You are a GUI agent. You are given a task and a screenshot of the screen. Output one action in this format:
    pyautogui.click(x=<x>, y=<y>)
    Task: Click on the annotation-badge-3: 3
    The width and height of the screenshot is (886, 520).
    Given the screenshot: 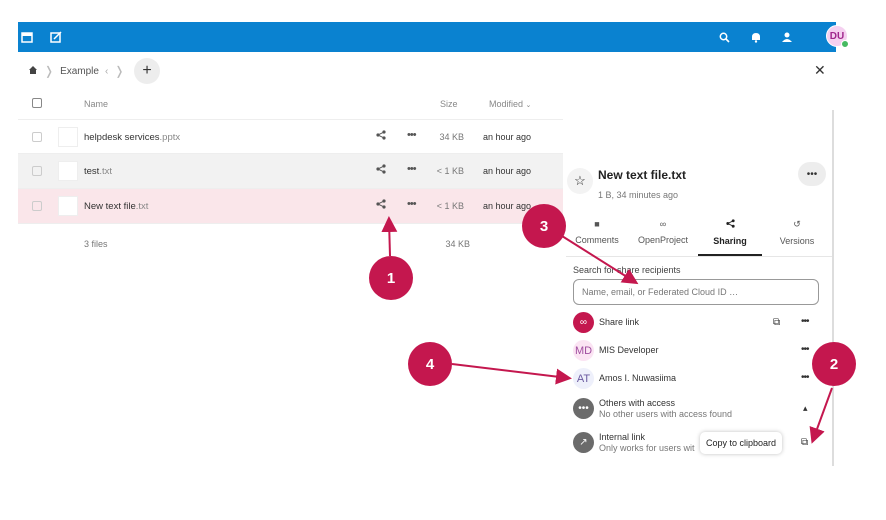 What is the action you would take?
    pyautogui.click(x=544, y=226)
    